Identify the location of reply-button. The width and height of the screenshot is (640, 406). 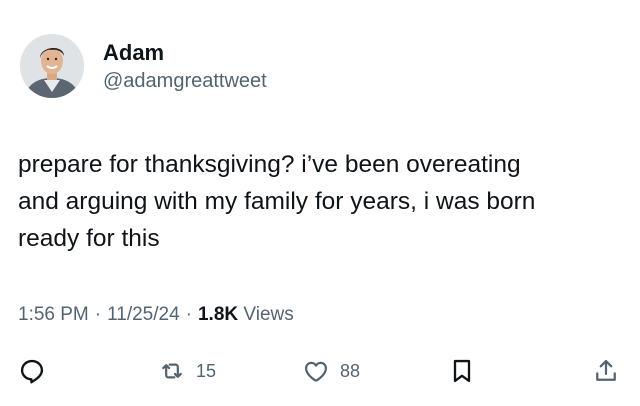
(32, 371).